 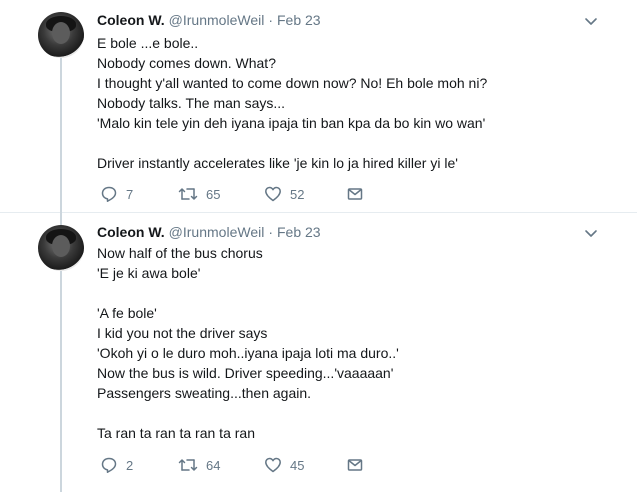 I want to click on reply-count: 2, so click(x=130, y=465).